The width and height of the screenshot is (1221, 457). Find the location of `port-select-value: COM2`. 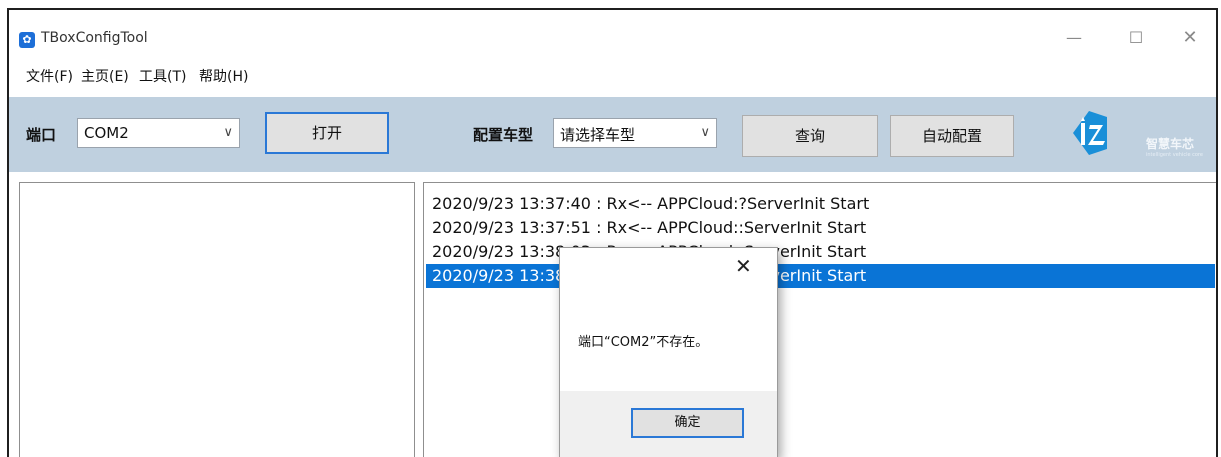

port-select-value: COM2 is located at coordinates (106, 133).